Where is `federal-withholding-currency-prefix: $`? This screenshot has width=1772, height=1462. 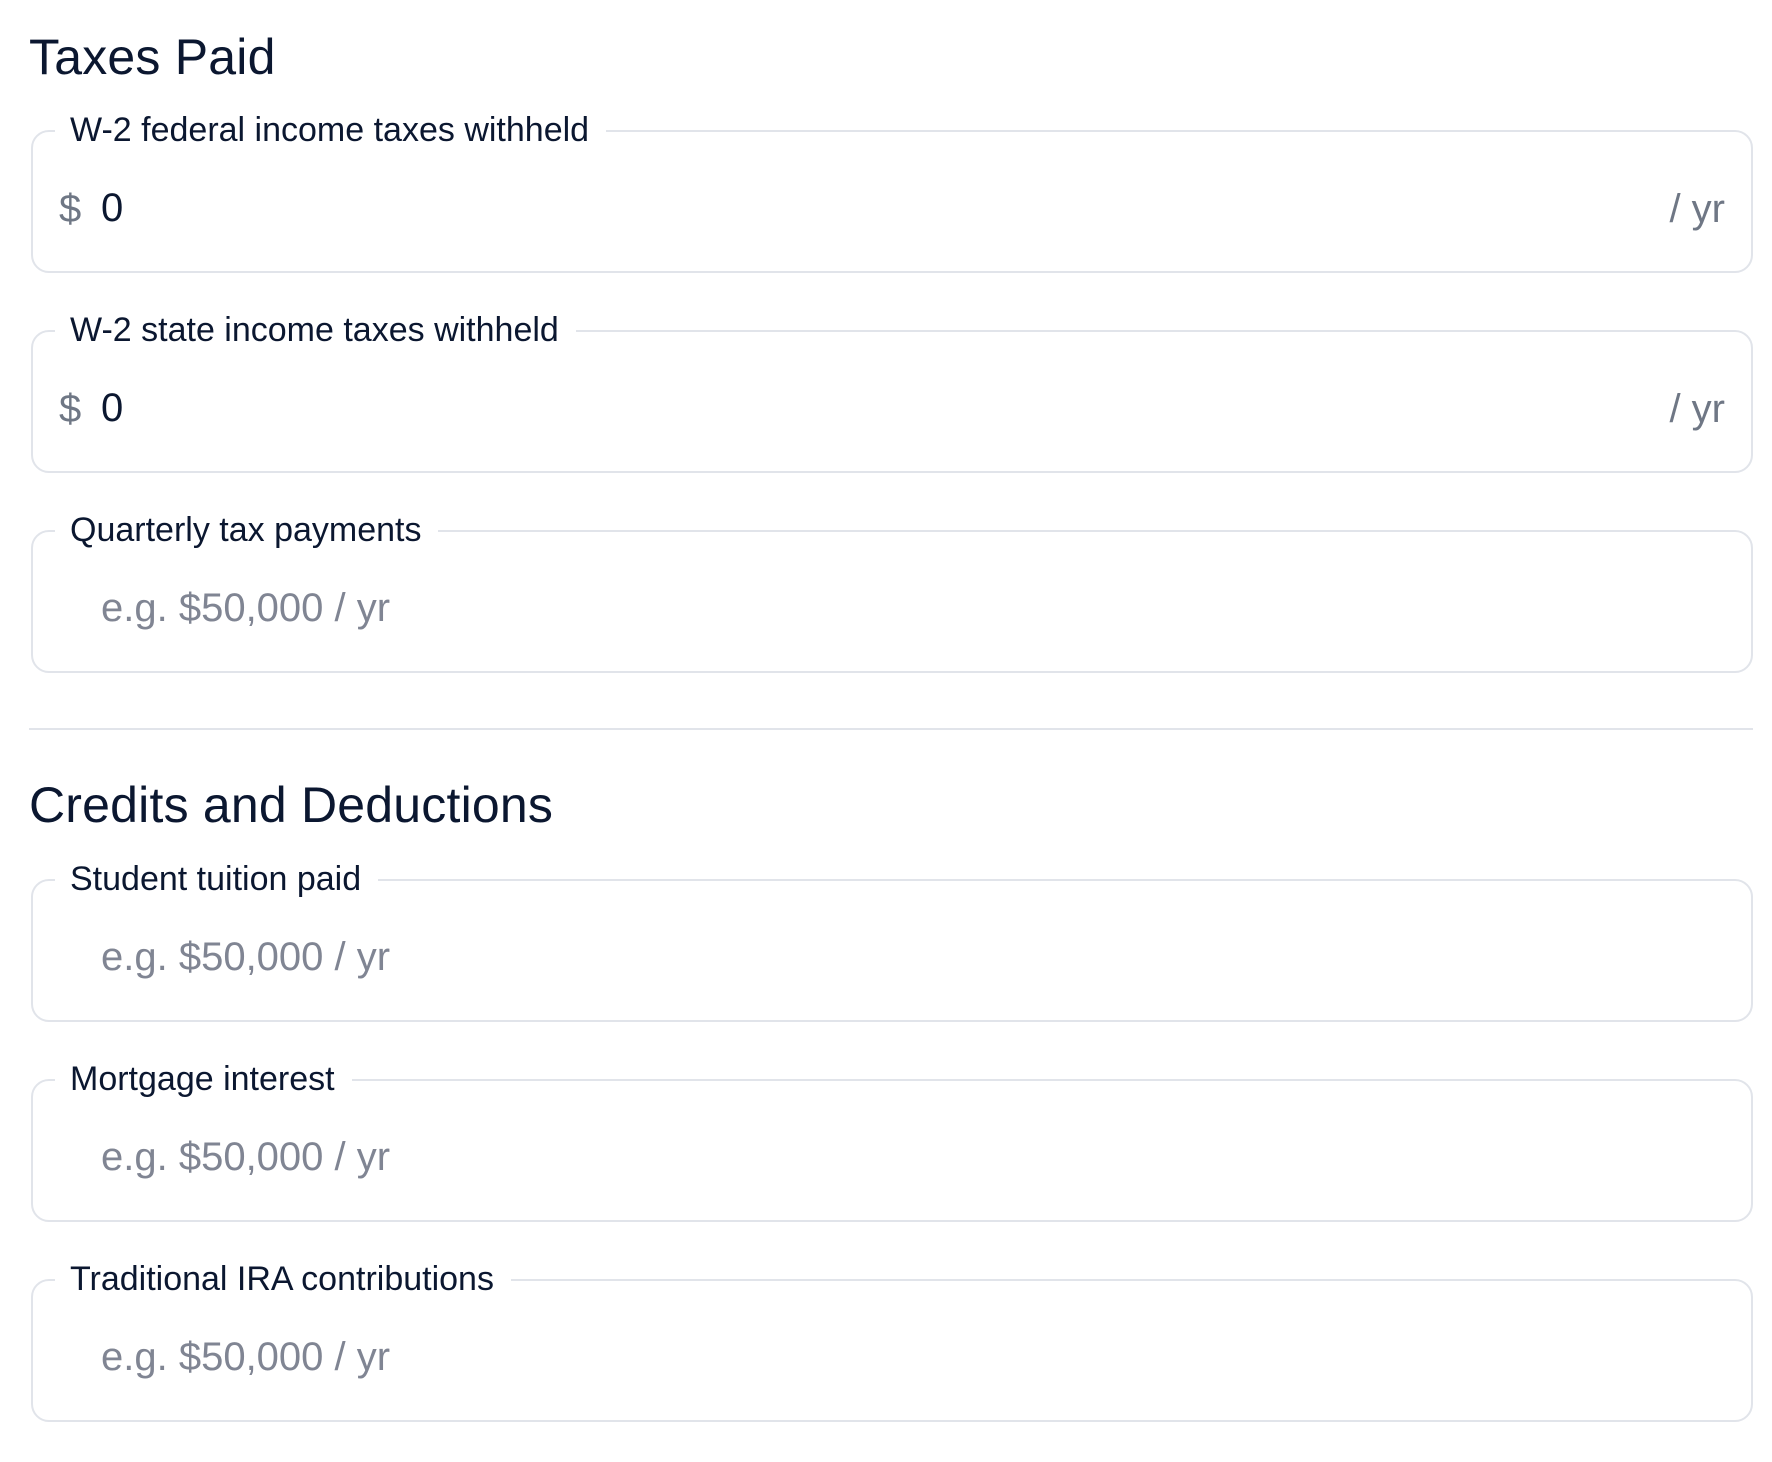 federal-withholding-currency-prefix: $ is located at coordinates (70, 209).